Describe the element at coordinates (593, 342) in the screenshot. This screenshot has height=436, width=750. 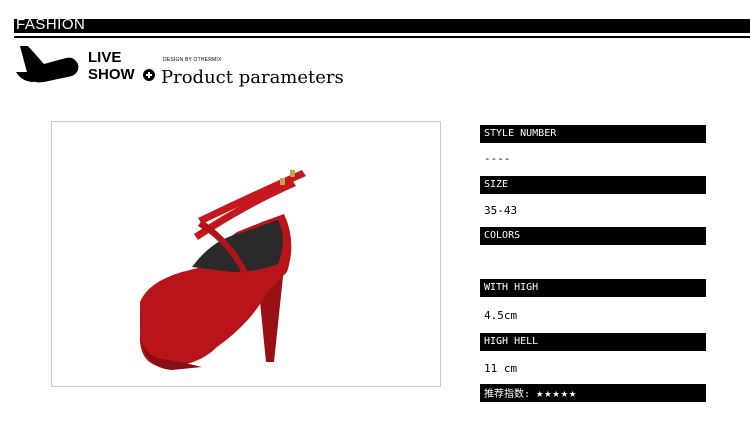
I see `param-label-high-hell: HIGH HELL` at that location.